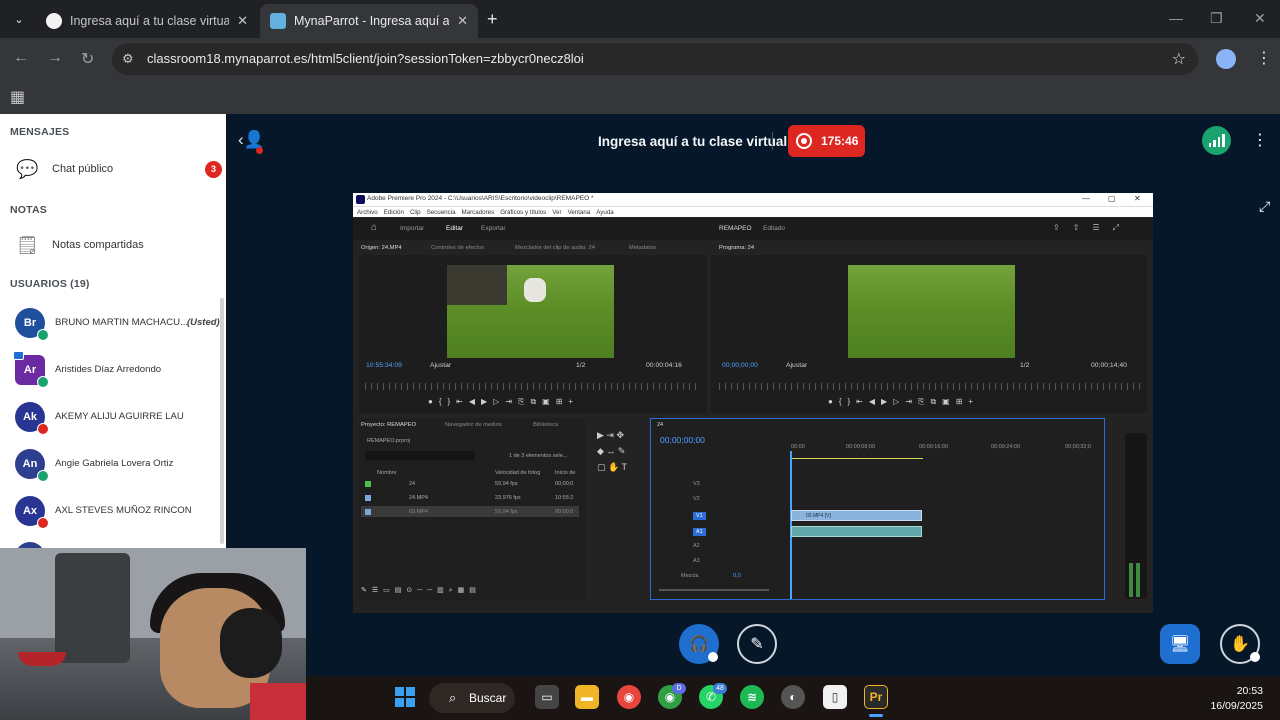  I want to click on recording-indicator: 175:46, so click(826, 141).